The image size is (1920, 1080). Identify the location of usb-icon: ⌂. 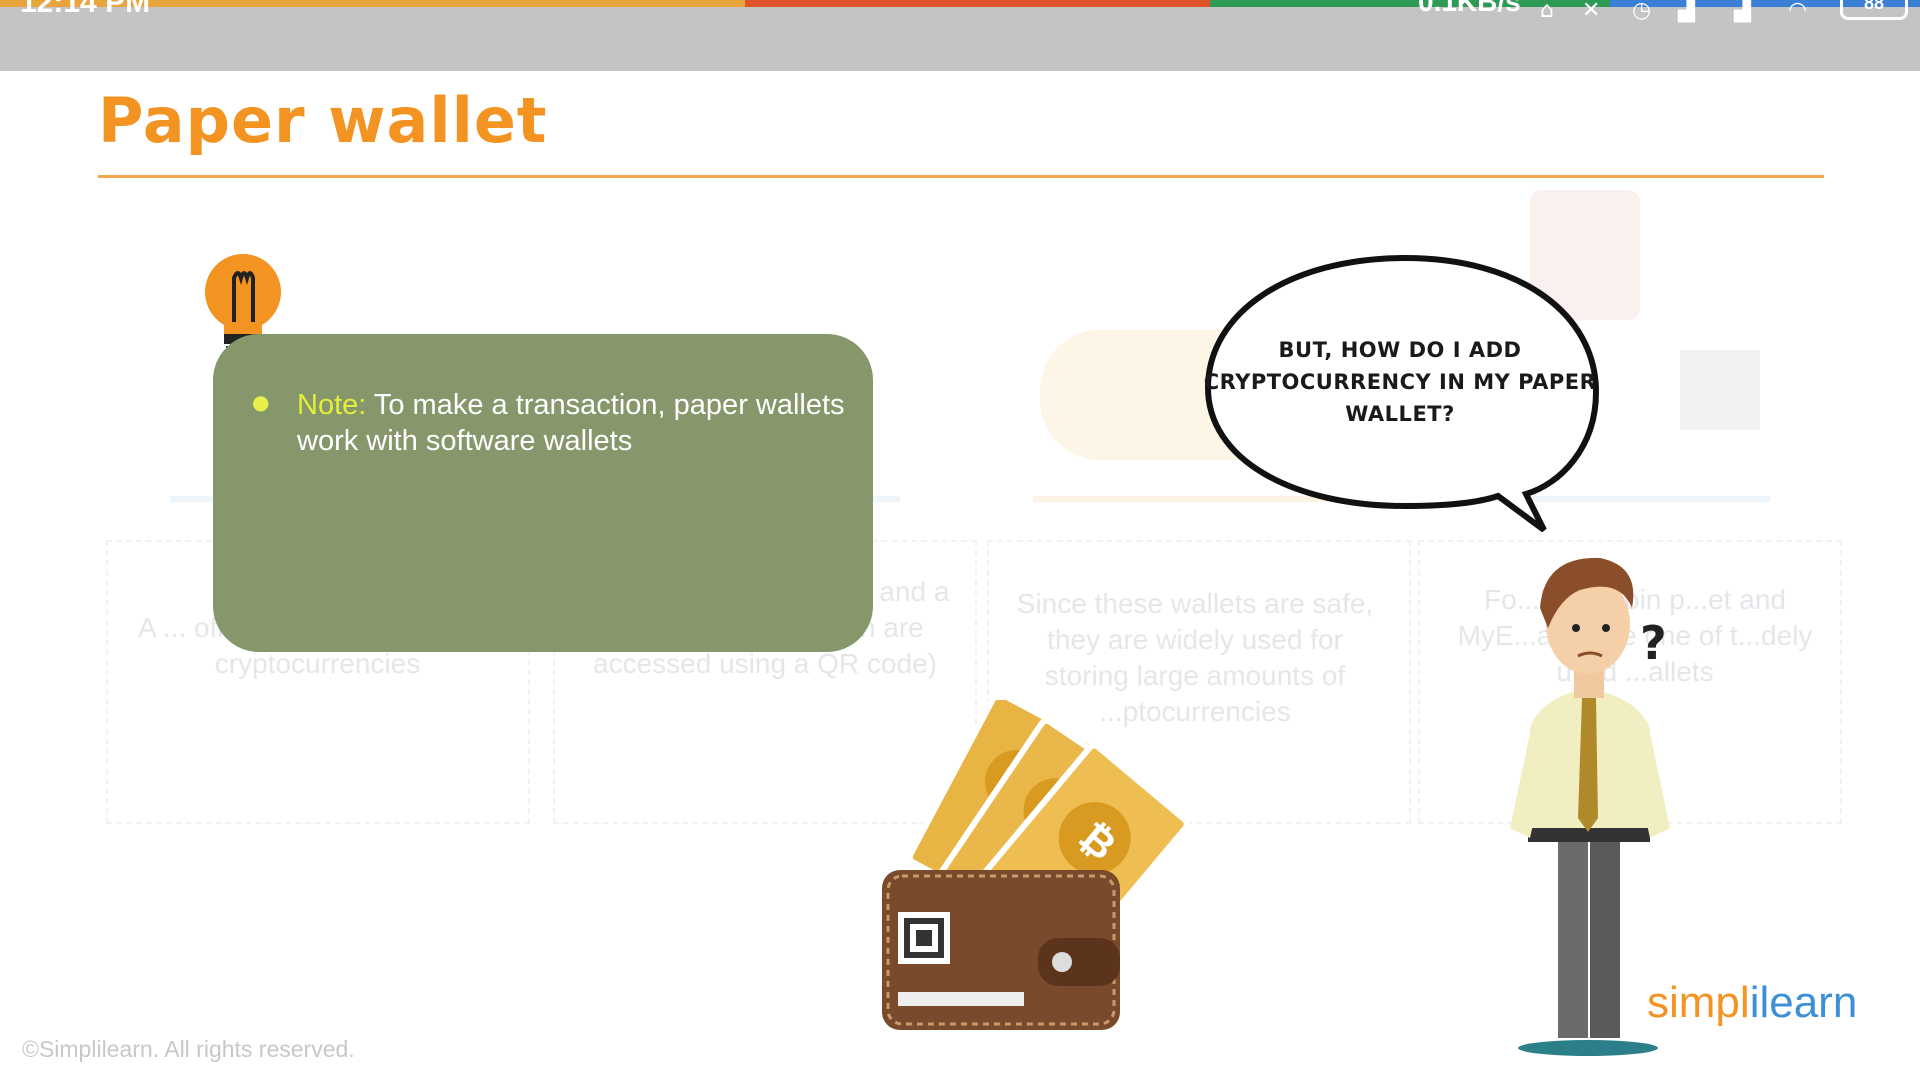
(1547, 11).